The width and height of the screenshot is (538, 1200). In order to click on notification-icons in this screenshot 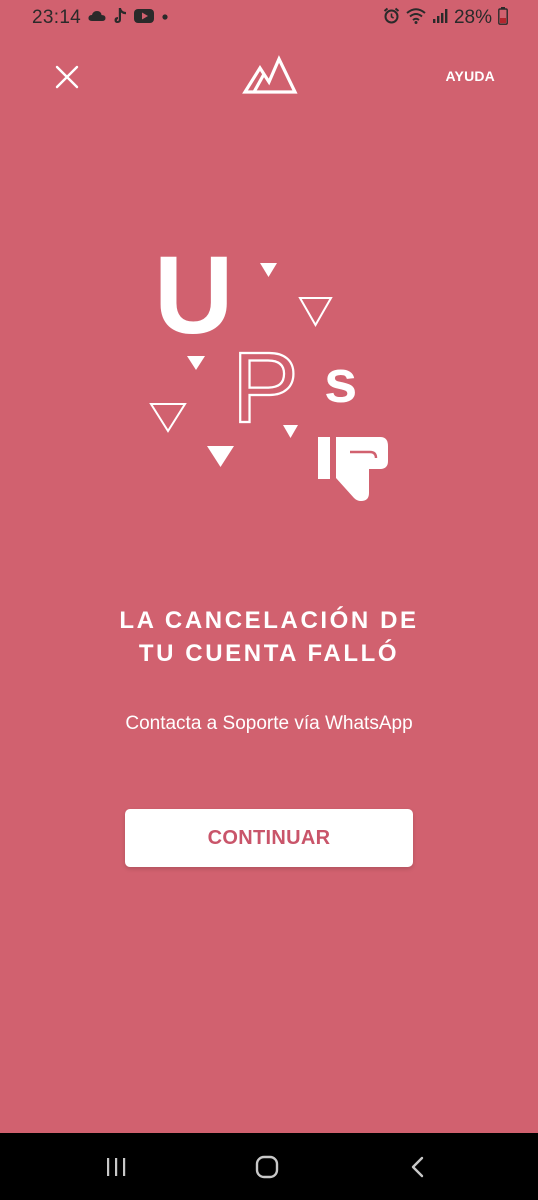, I will do `click(129, 18)`.